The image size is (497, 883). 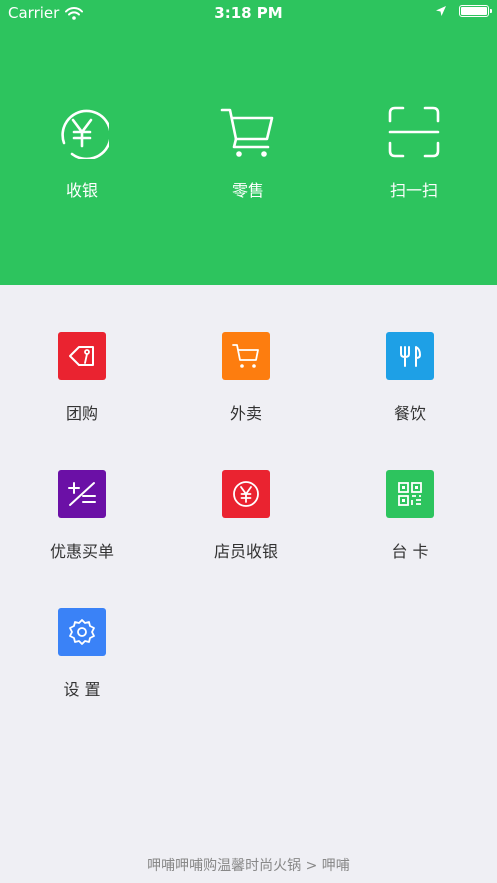 What do you see at coordinates (248, 866) in the screenshot?
I see `footer-store-path: 呷哺呷哺购温馨时尚火锅 > 呷哺` at bounding box center [248, 866].